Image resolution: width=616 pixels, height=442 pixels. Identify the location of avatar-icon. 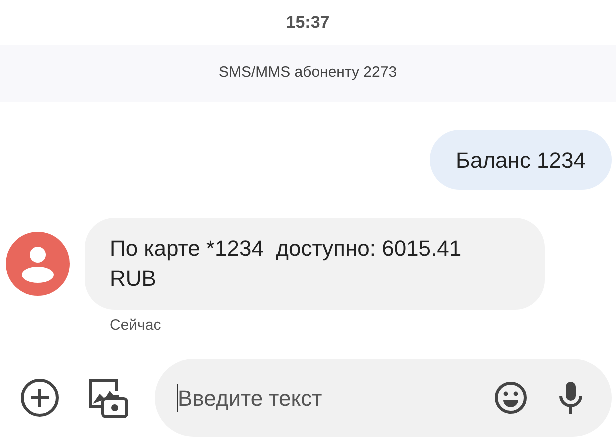
(38, 264).